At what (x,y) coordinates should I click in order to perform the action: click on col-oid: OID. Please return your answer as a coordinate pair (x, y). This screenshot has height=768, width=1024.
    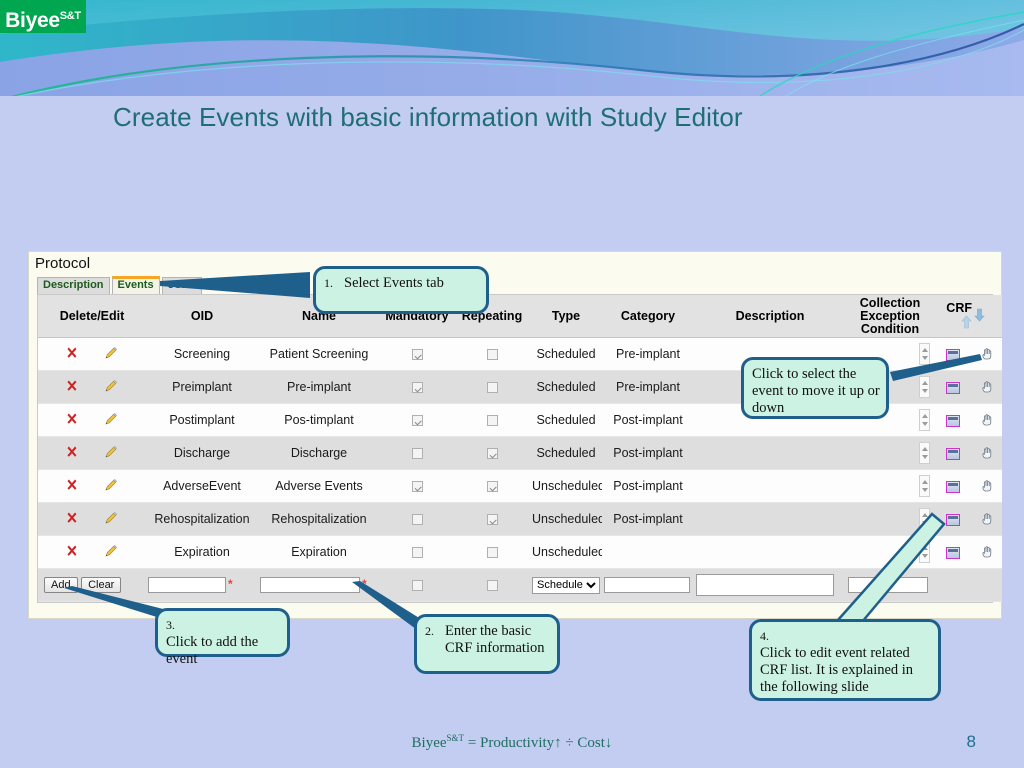
    Looking at the image, I should click on (202, 316).